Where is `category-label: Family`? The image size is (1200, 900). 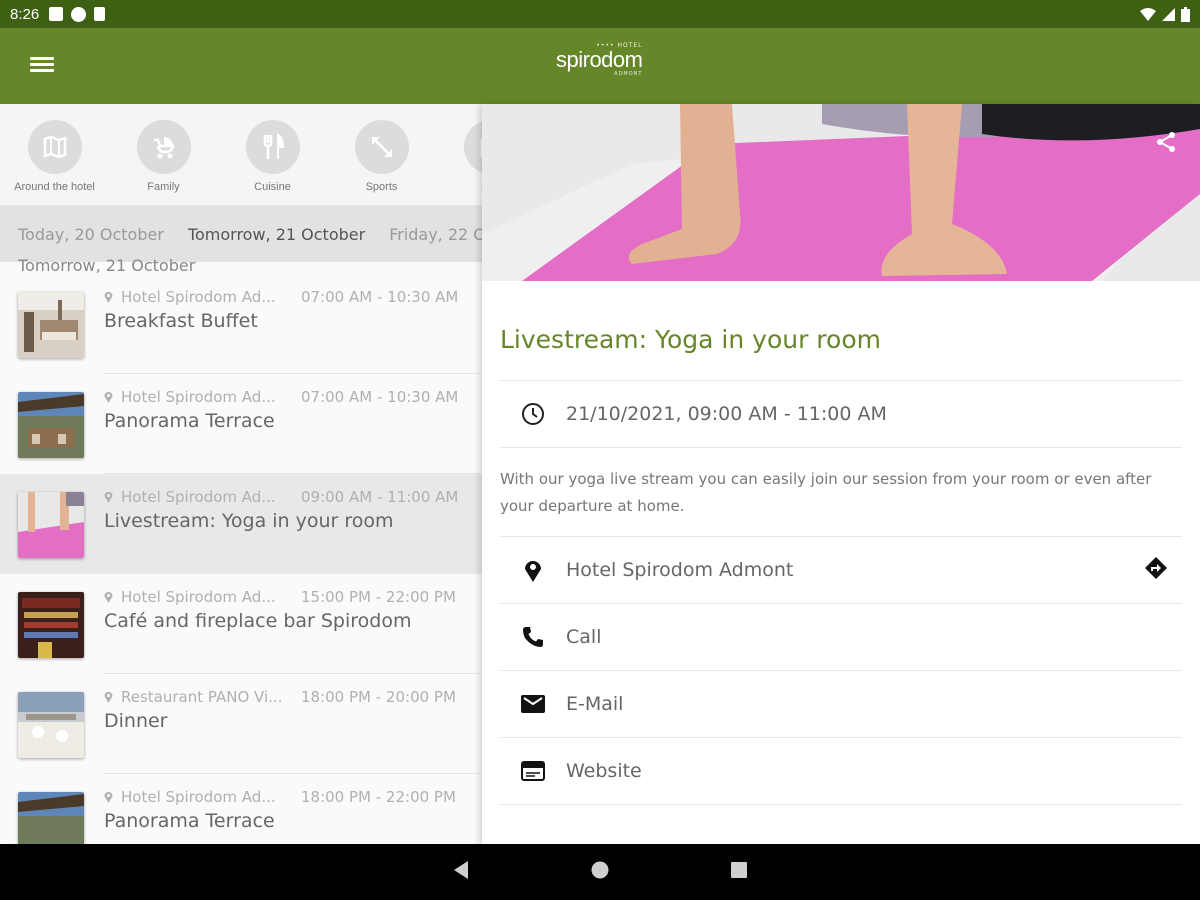
category-label: Family is located at coordinates (163, 187).